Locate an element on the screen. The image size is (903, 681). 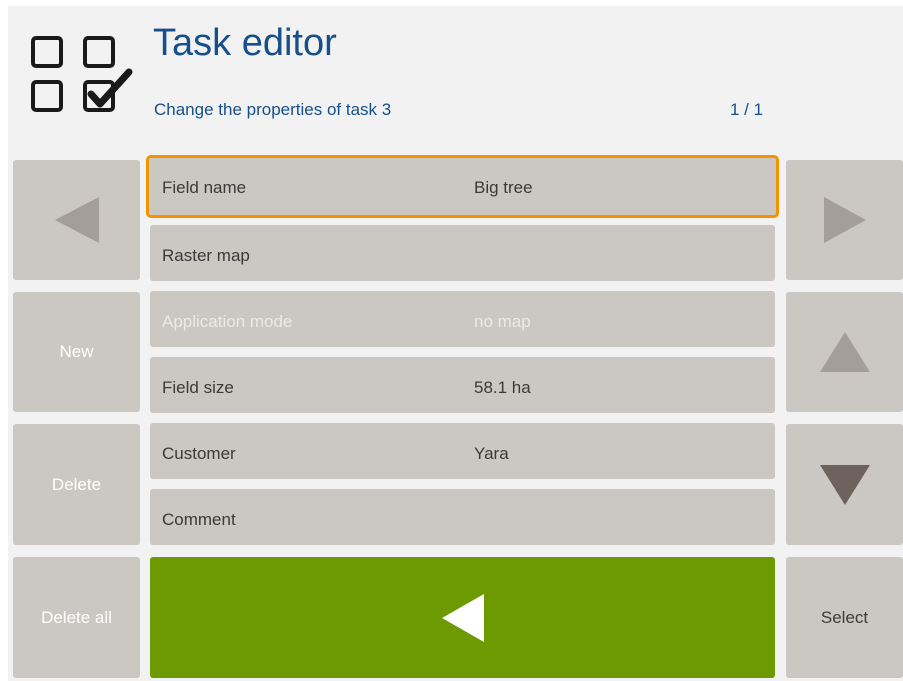
field-label: Application mode is located at coordinates (227, 321).